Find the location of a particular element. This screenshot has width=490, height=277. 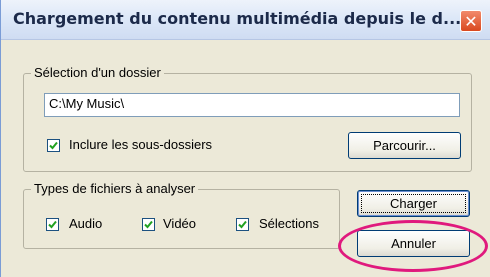

file-types-group-title: Types de fichiers à analyser is located at coordinates (115, 188).